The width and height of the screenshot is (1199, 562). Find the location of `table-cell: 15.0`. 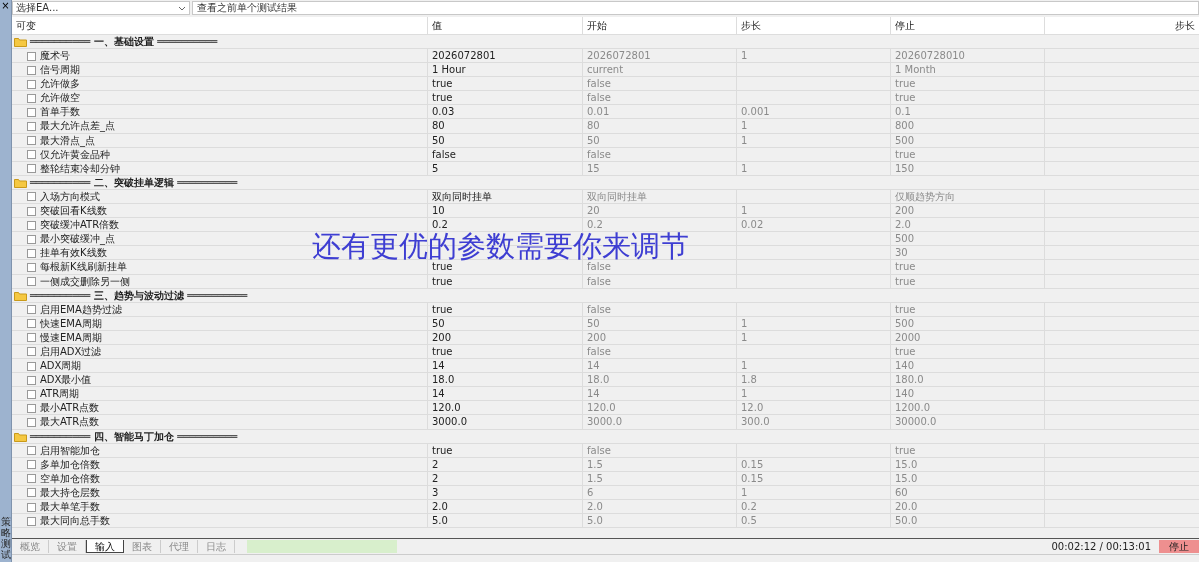

table-cell: 15.0 is located at coordinates (967, 464).